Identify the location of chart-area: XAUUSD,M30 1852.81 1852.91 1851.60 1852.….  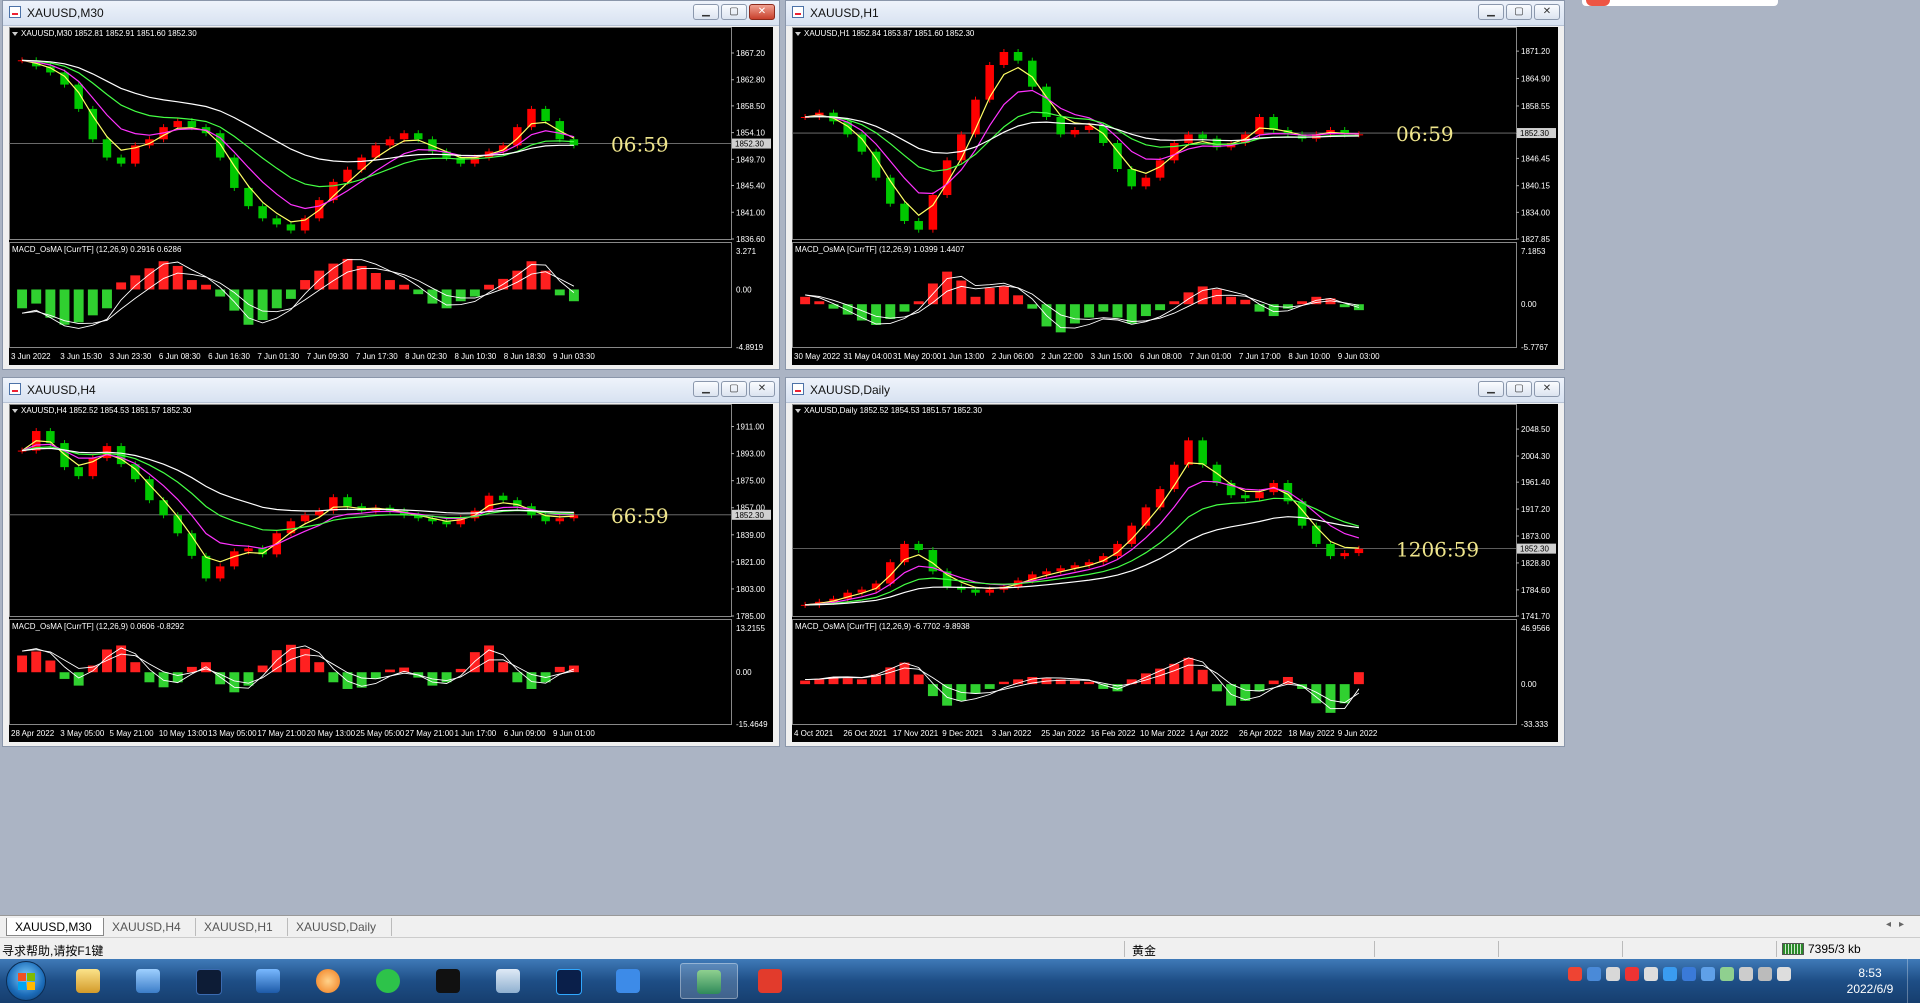
(391, 196).